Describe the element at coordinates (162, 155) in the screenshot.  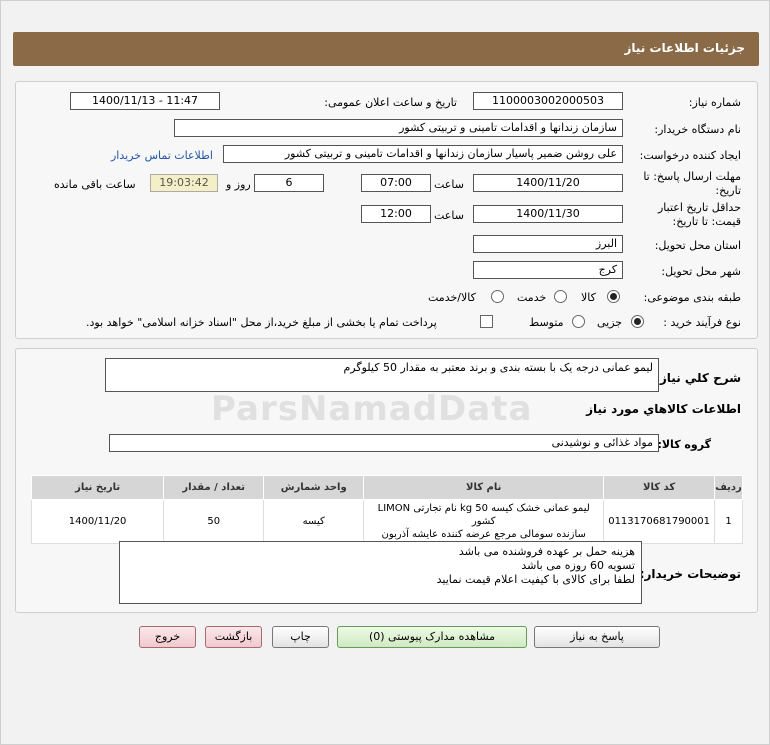
I see `buyer-contact-link: اطلاعات تماس خریدار` at that location.